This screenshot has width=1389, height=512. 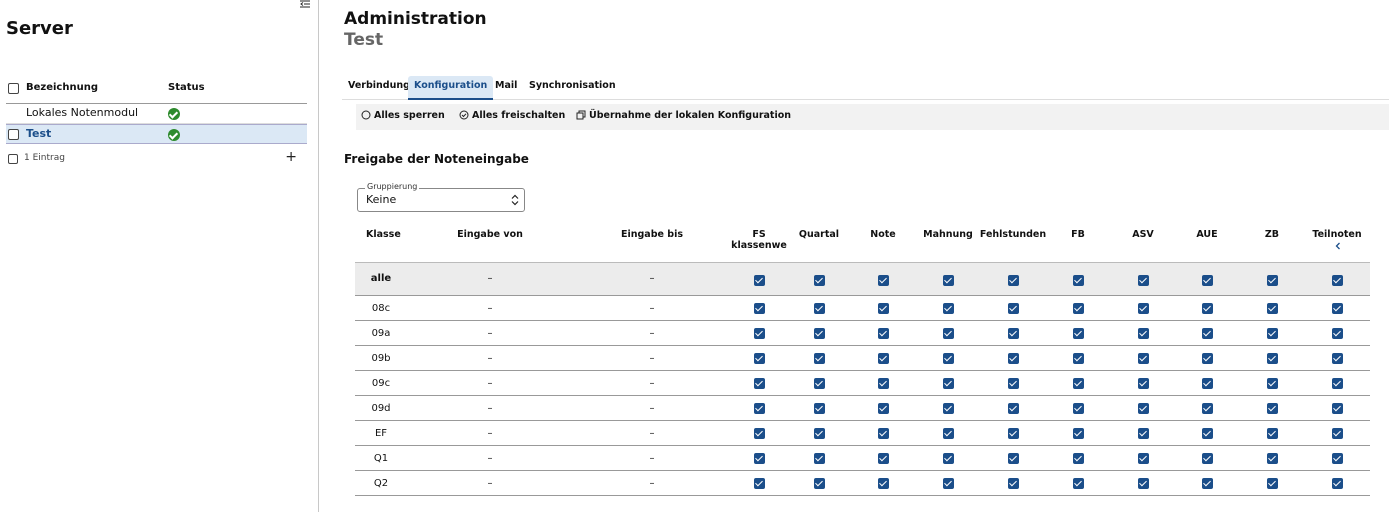 What do you see at coordinates (451, 88) in the screenshot?
I see `tab-konfiguration: Konfiguration` at bounding box center [451, 88].